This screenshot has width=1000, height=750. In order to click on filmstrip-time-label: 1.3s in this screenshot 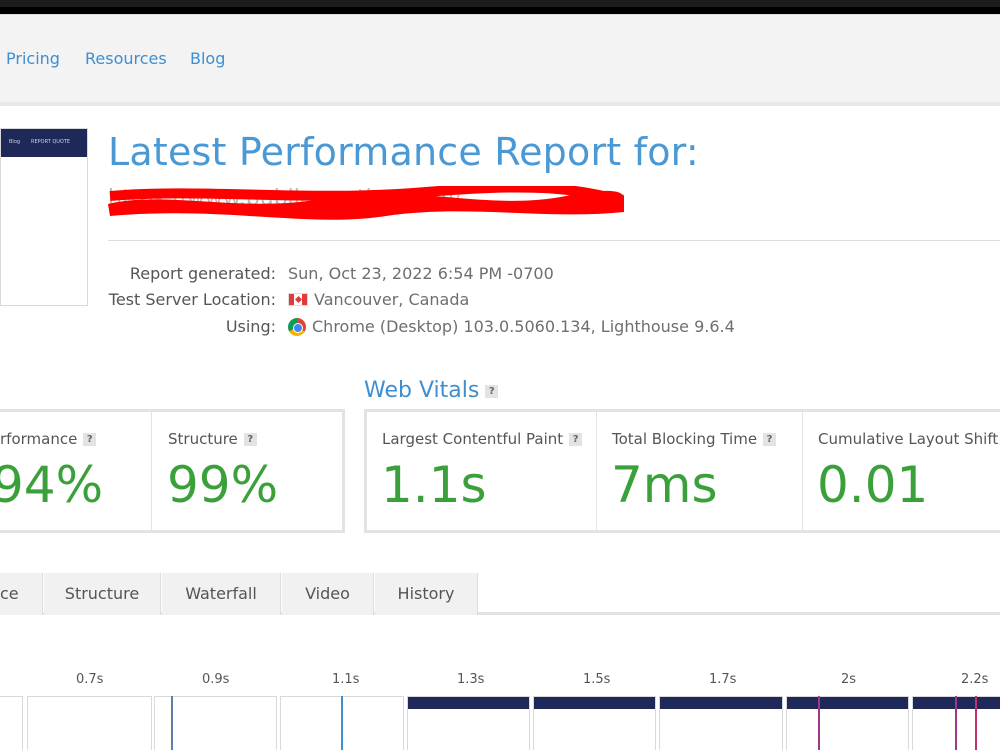, I will do `click(471, 679)`.